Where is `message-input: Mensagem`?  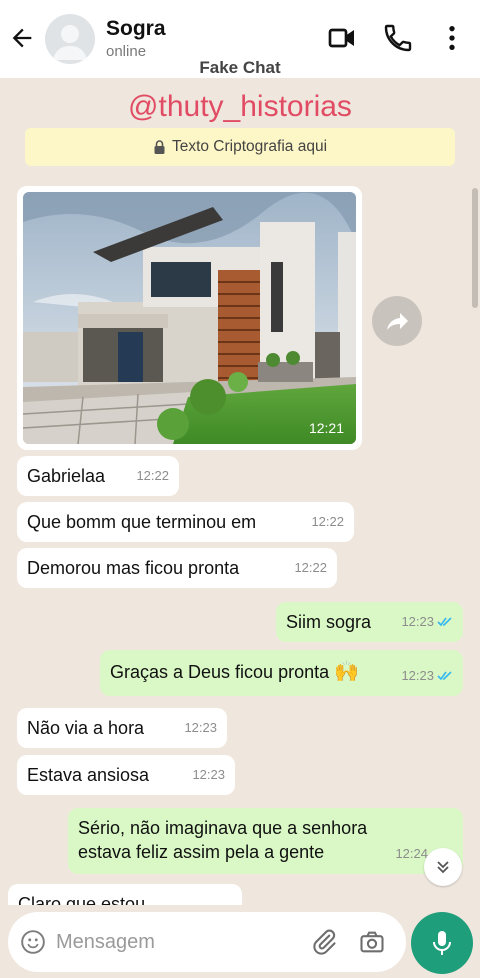
message-input: Mensagem is located at coordinates (105, 942).